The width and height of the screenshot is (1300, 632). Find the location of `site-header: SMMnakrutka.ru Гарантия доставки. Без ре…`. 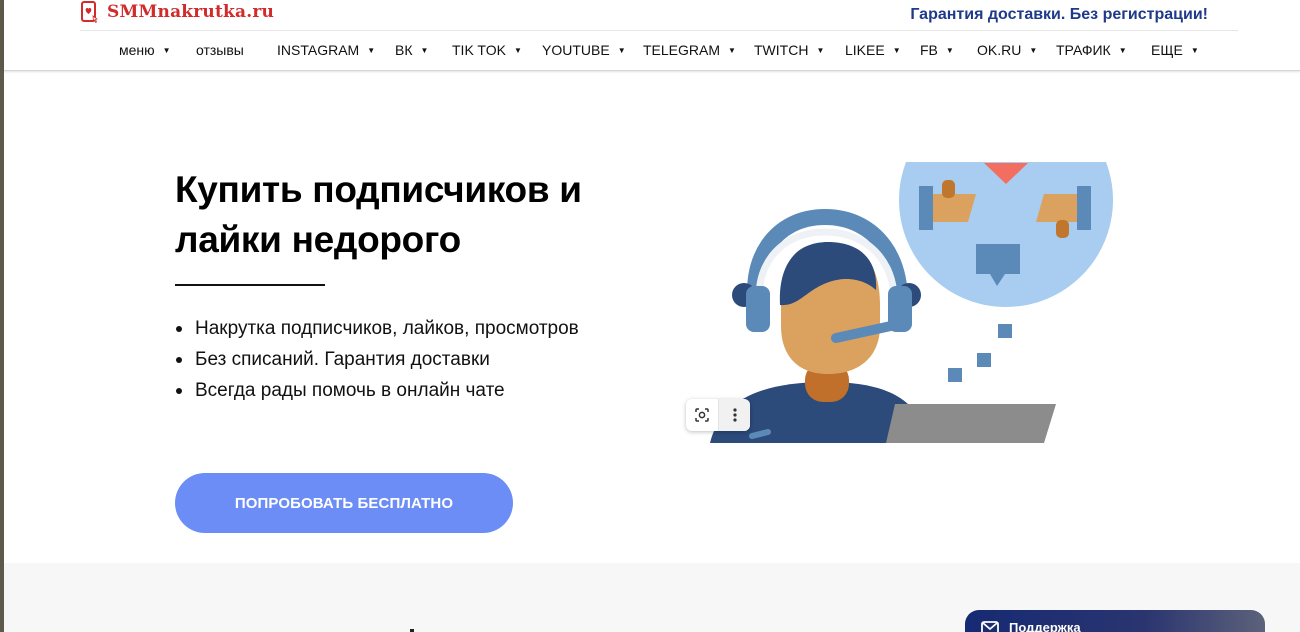

site-header: SMMnakrutka.ru Гарантия доставки. Без ре… is located at coordinates (652, 35).